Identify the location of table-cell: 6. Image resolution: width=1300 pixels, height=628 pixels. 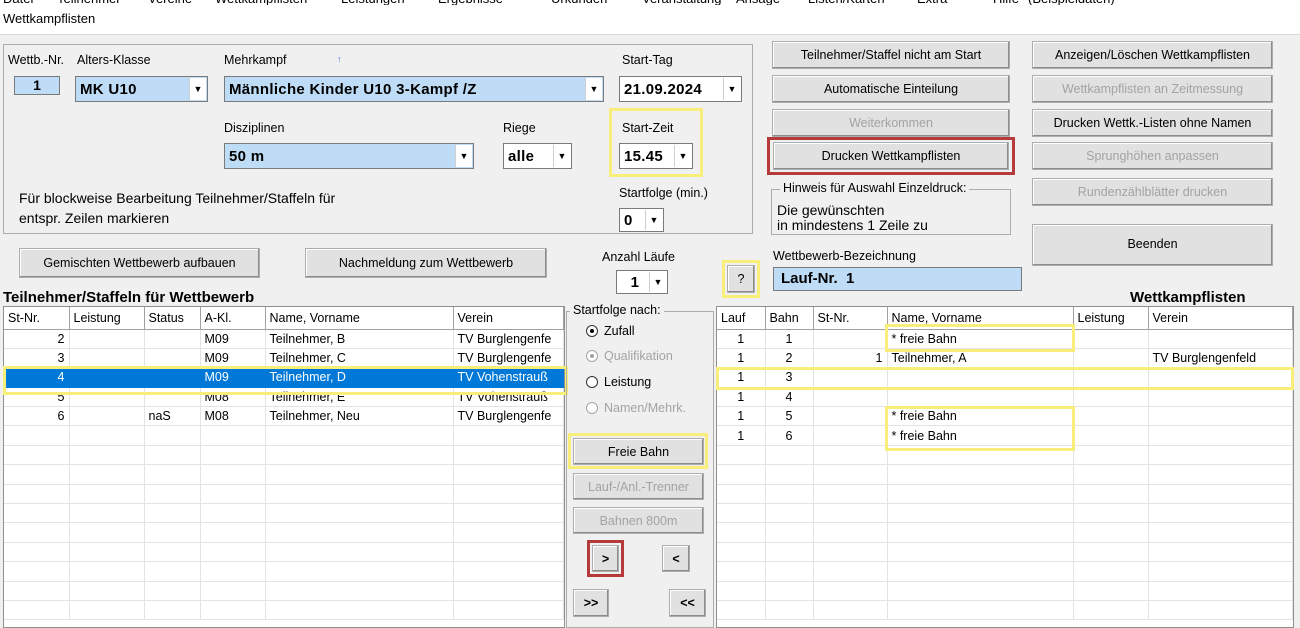
(37, 416).